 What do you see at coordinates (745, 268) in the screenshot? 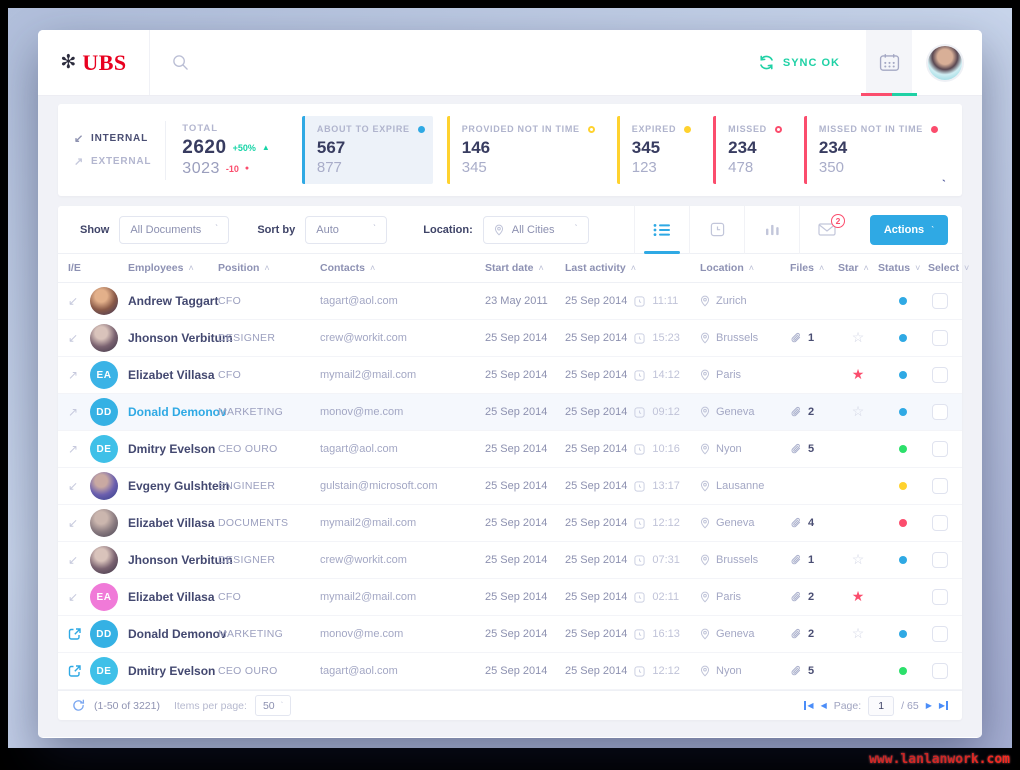
I see `column-header: Location ˄` at bounding box center [745, 268].